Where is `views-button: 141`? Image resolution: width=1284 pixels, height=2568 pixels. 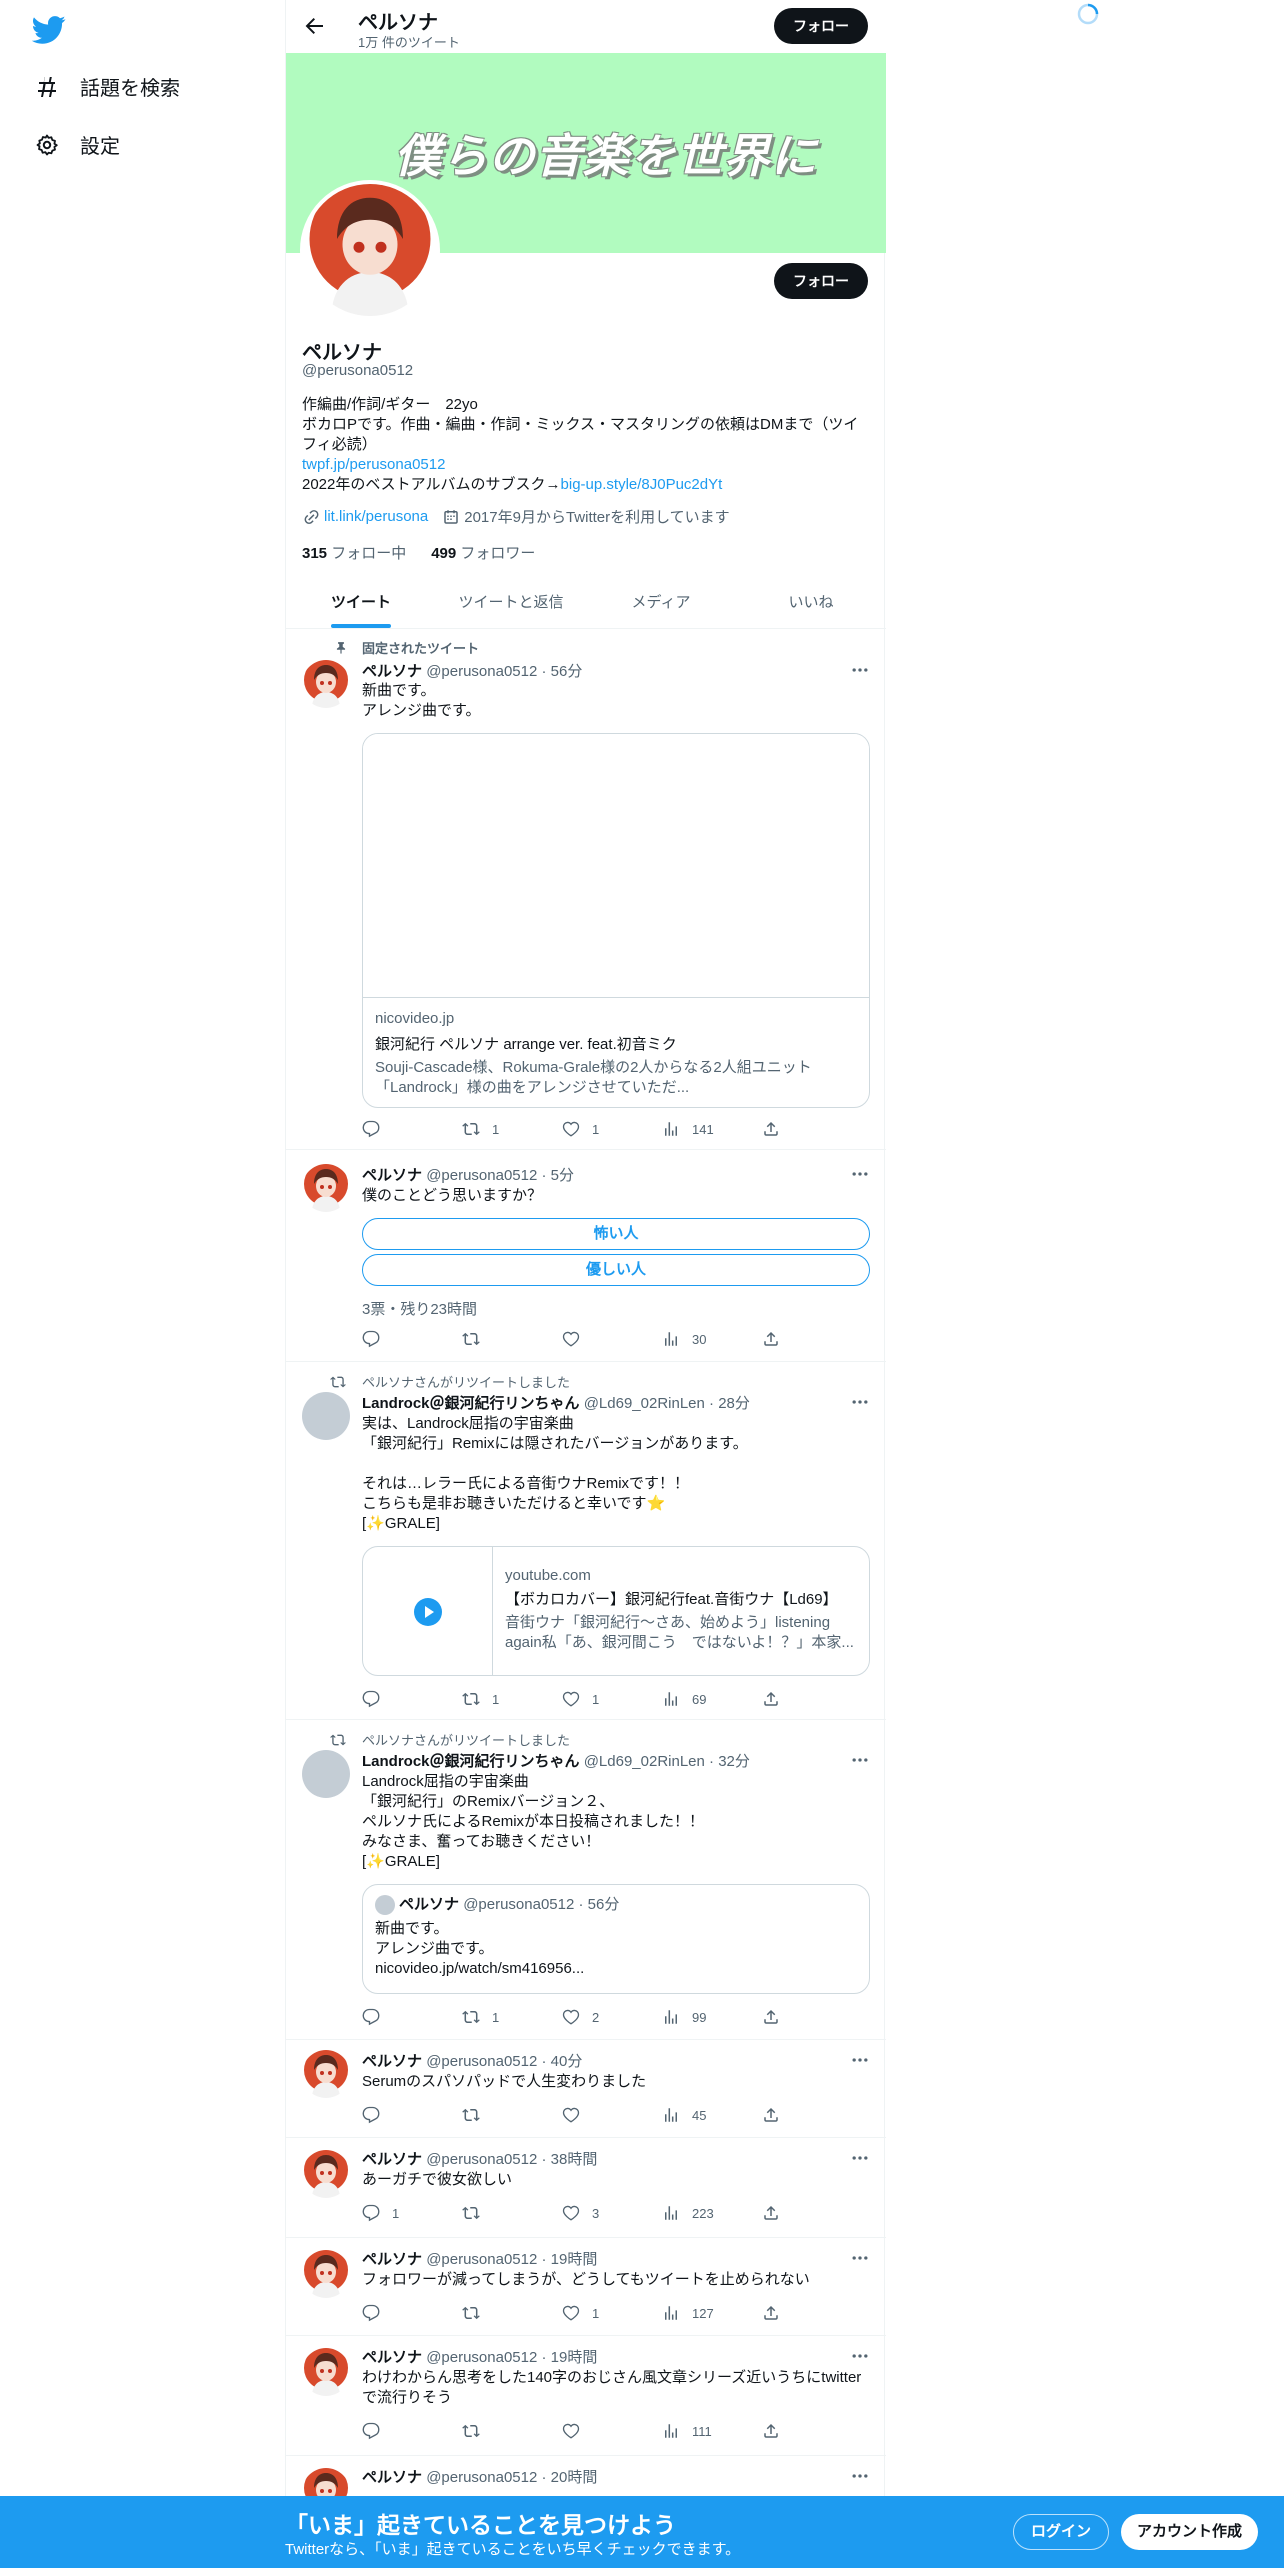
views-button: 141 is located at coordinates (712, 1129).